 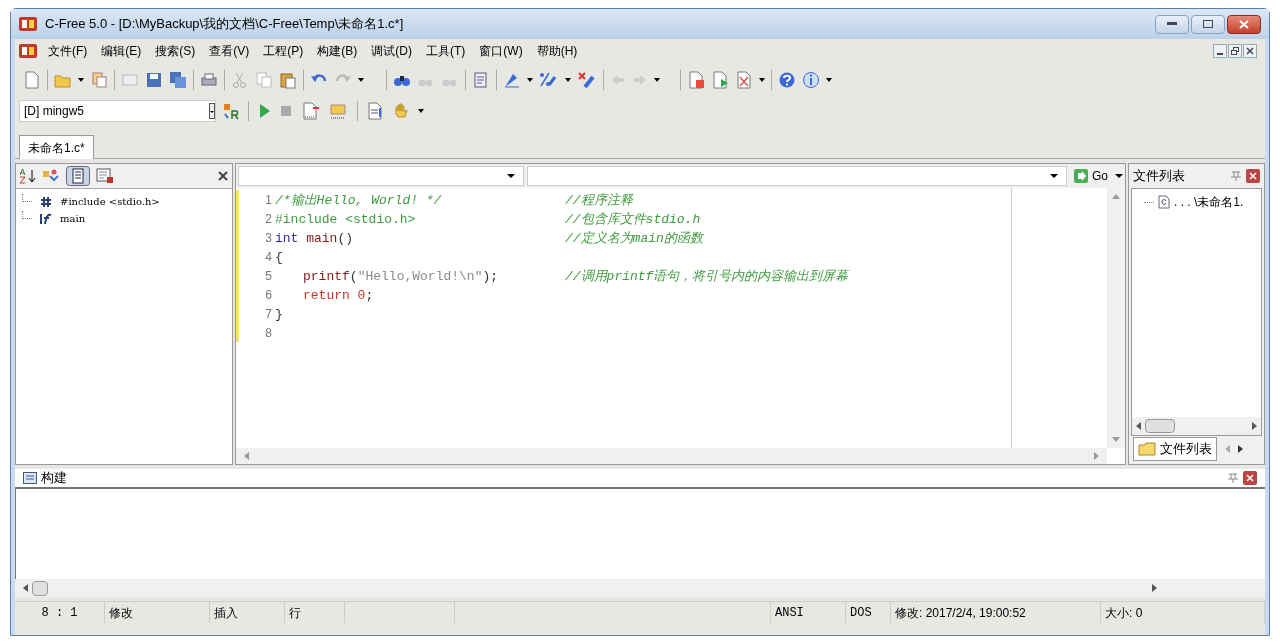 I want to click on close-button, so click(x=1244, y=24).